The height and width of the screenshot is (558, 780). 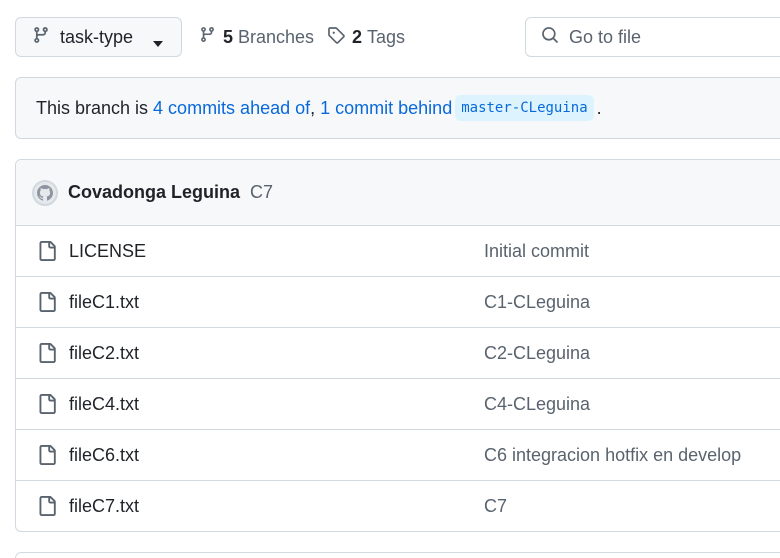 I want to click on github-mark-icon, so click(x=45, y=192).